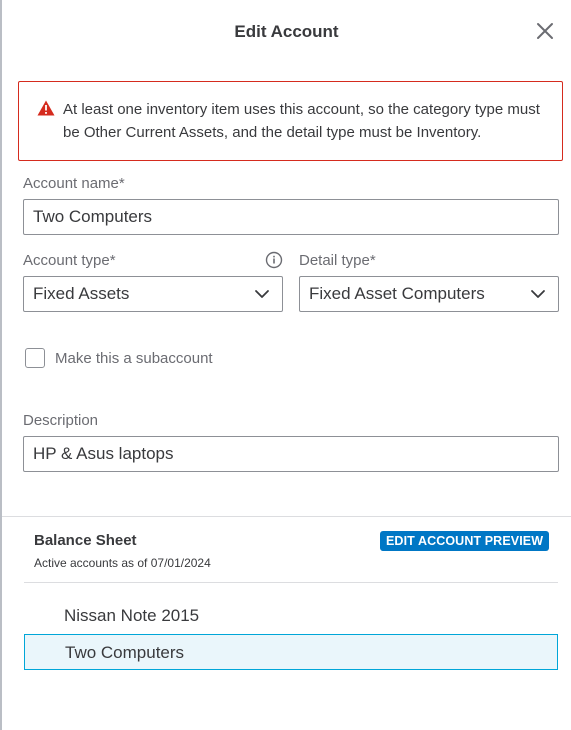  I want to click on description-input: HP & Asus laptops, so click(291, 454).